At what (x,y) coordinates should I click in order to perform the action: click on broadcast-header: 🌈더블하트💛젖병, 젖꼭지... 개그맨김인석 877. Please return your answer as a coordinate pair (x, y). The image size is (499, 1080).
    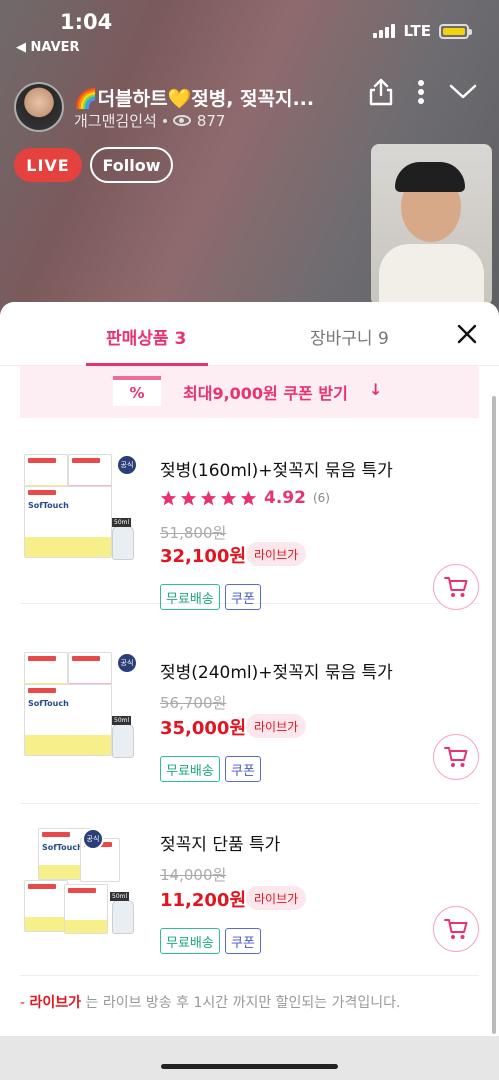
    Looking at the image, I should click on (249, 104).